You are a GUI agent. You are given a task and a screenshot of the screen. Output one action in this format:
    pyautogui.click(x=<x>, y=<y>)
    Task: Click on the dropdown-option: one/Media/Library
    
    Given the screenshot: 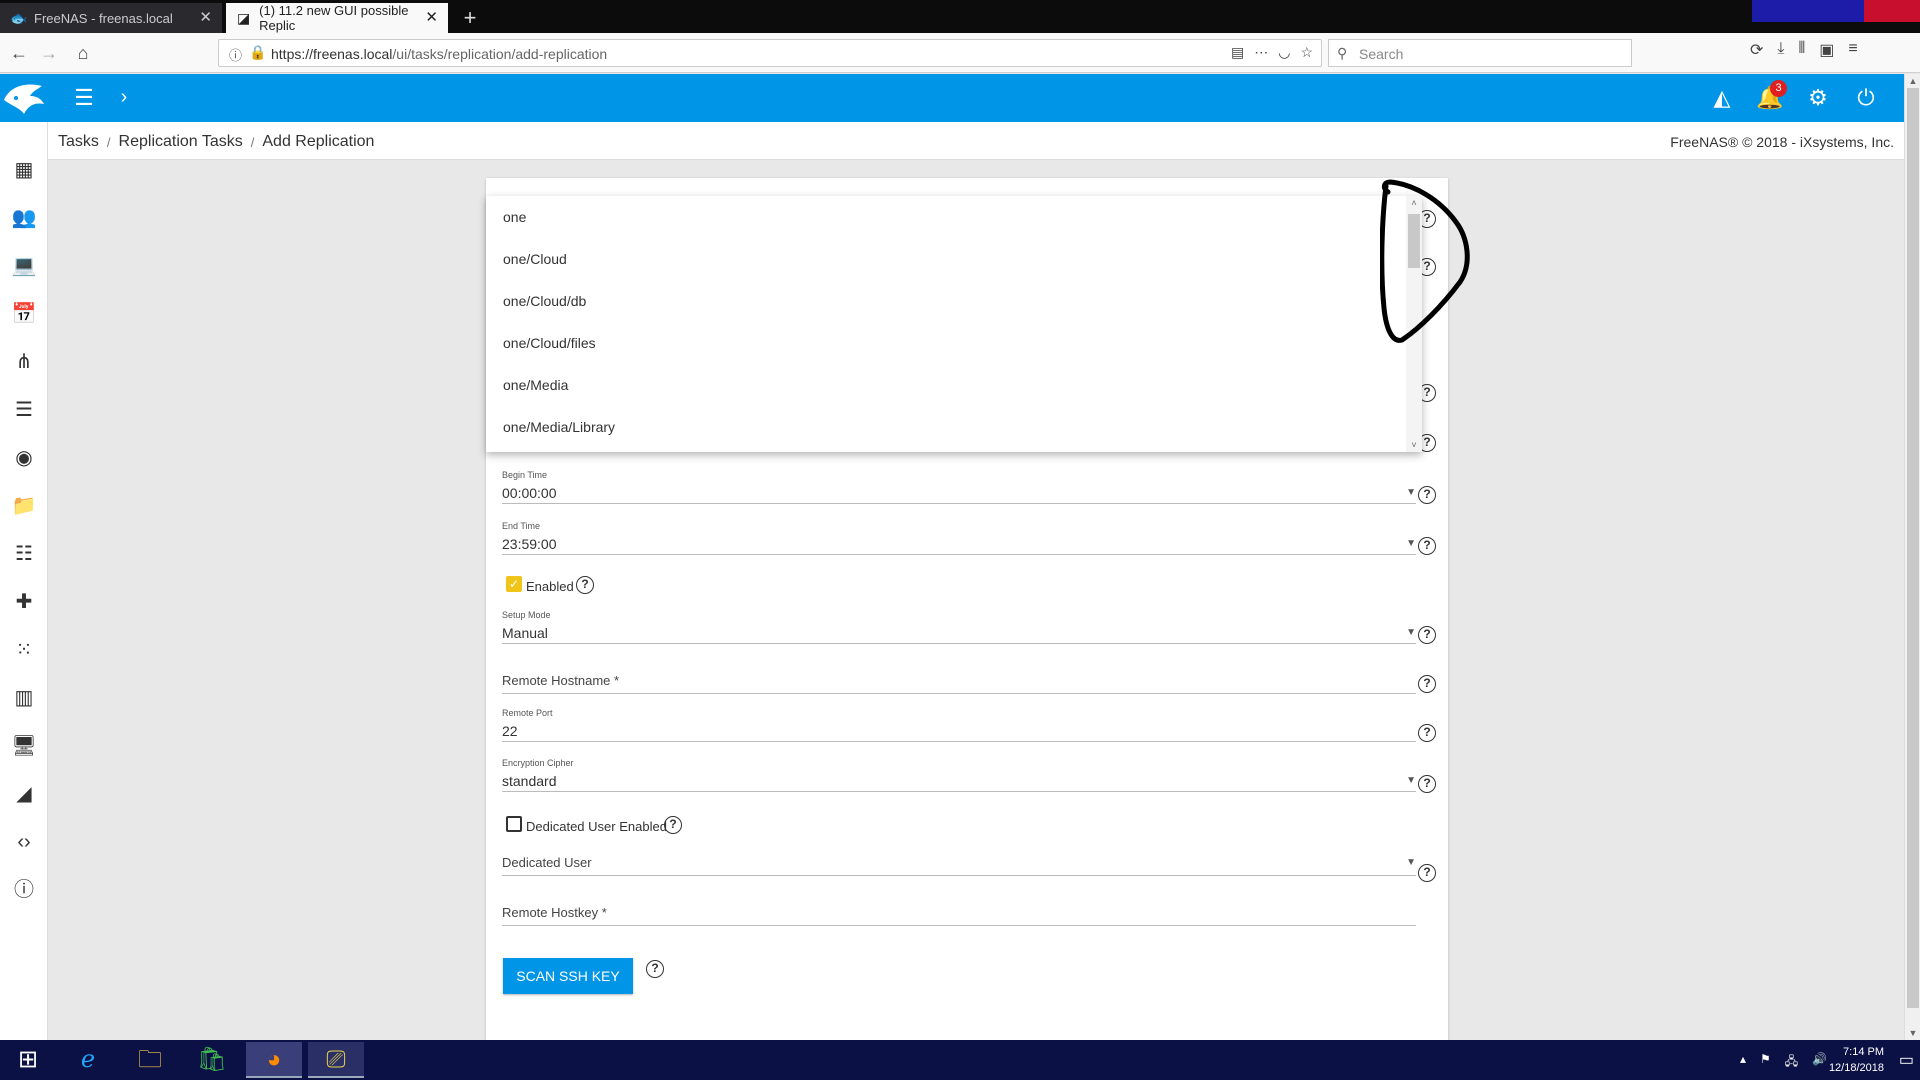 What is the action you would take?
    pyautogui.click(x=945, y=427)
    